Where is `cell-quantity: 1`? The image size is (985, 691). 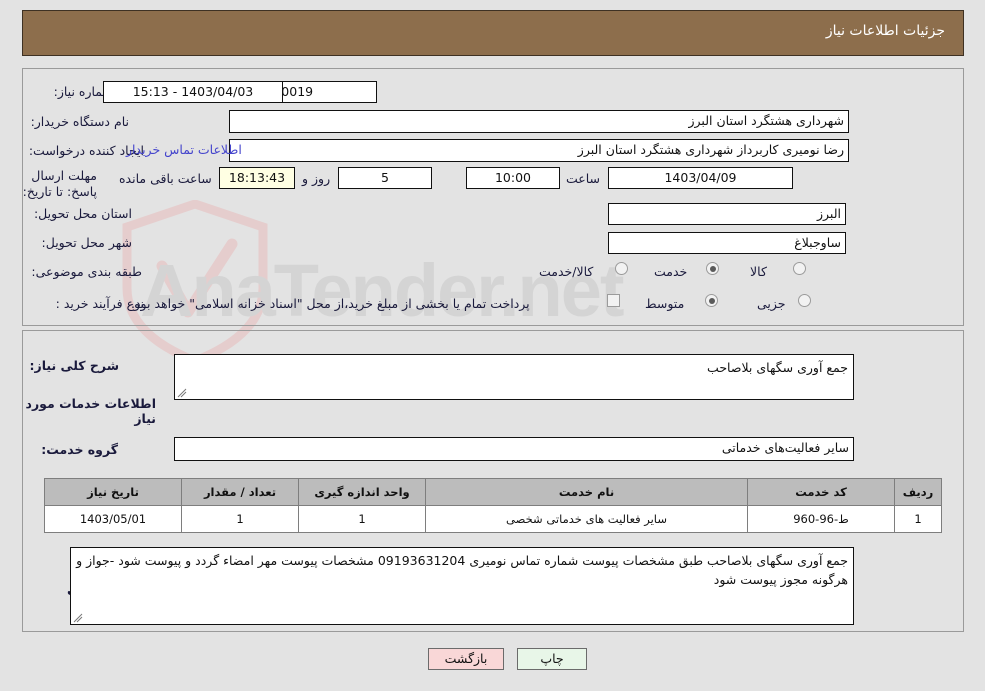
cell-quantity: 1 is located at coordinates (240, 519).